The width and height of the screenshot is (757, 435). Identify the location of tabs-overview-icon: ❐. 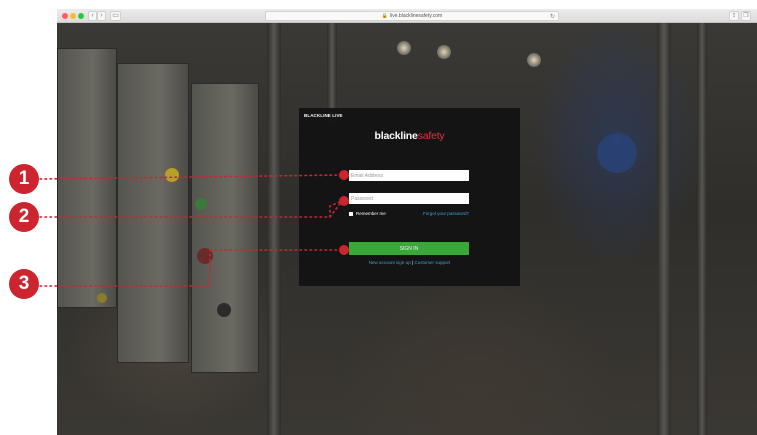
(746, 16).